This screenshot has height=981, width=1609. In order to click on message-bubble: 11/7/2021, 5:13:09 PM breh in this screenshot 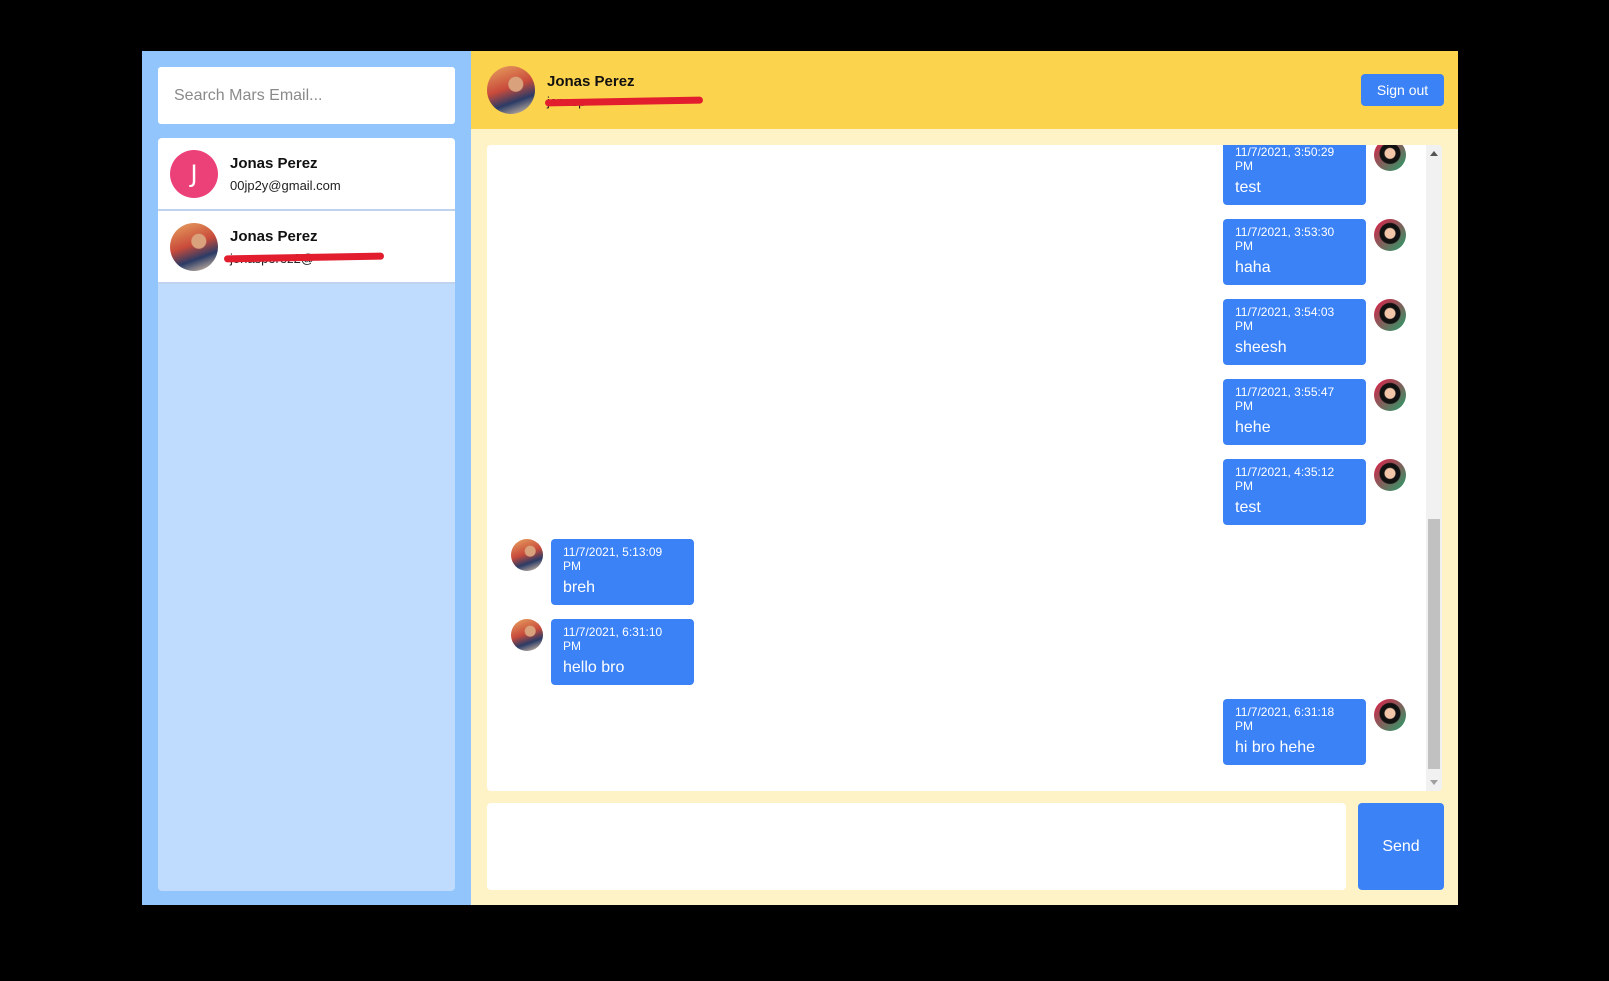, I will do `click(622, 572)`.